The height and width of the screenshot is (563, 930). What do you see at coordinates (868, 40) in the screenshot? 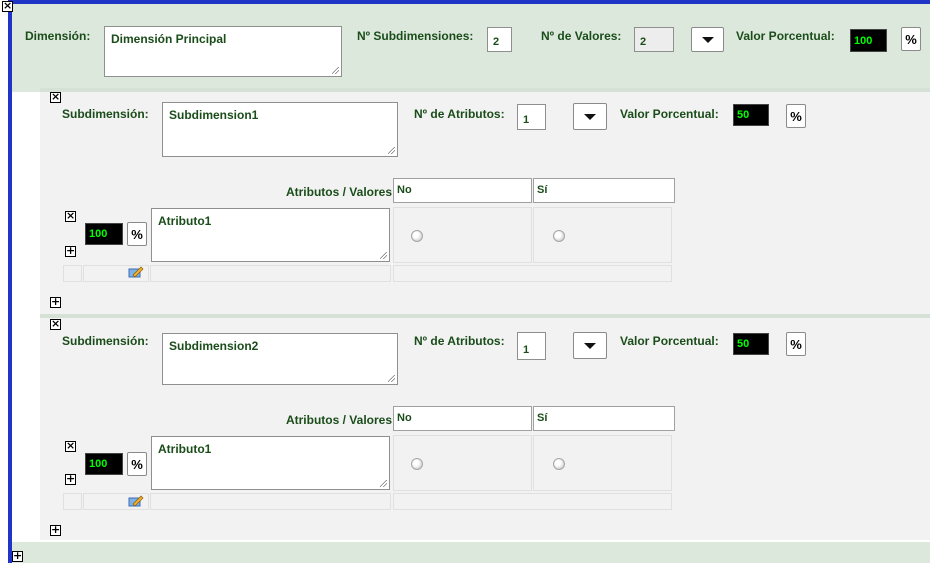
I see `dimension-pct-field: 100` at bounding box center [868, 40].